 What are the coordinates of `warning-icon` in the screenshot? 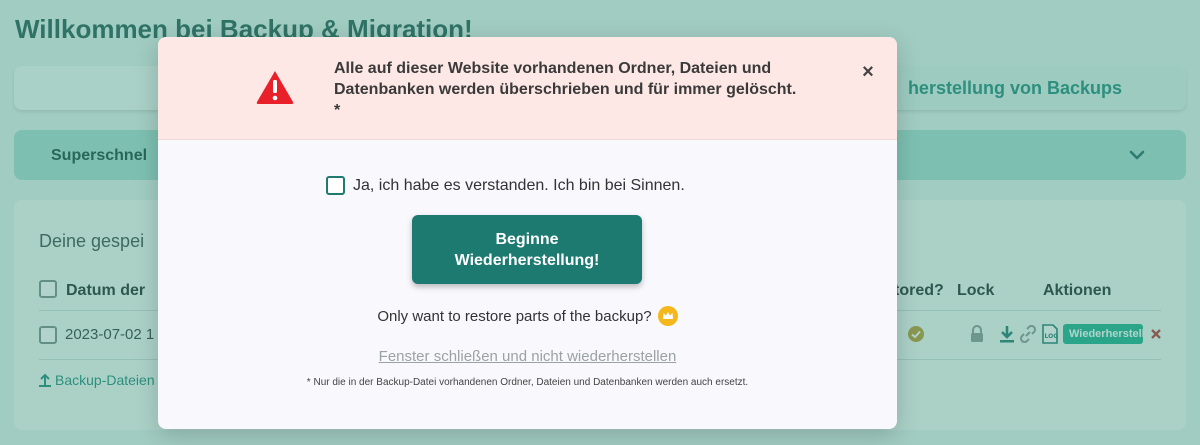 It's located at (275, 87).